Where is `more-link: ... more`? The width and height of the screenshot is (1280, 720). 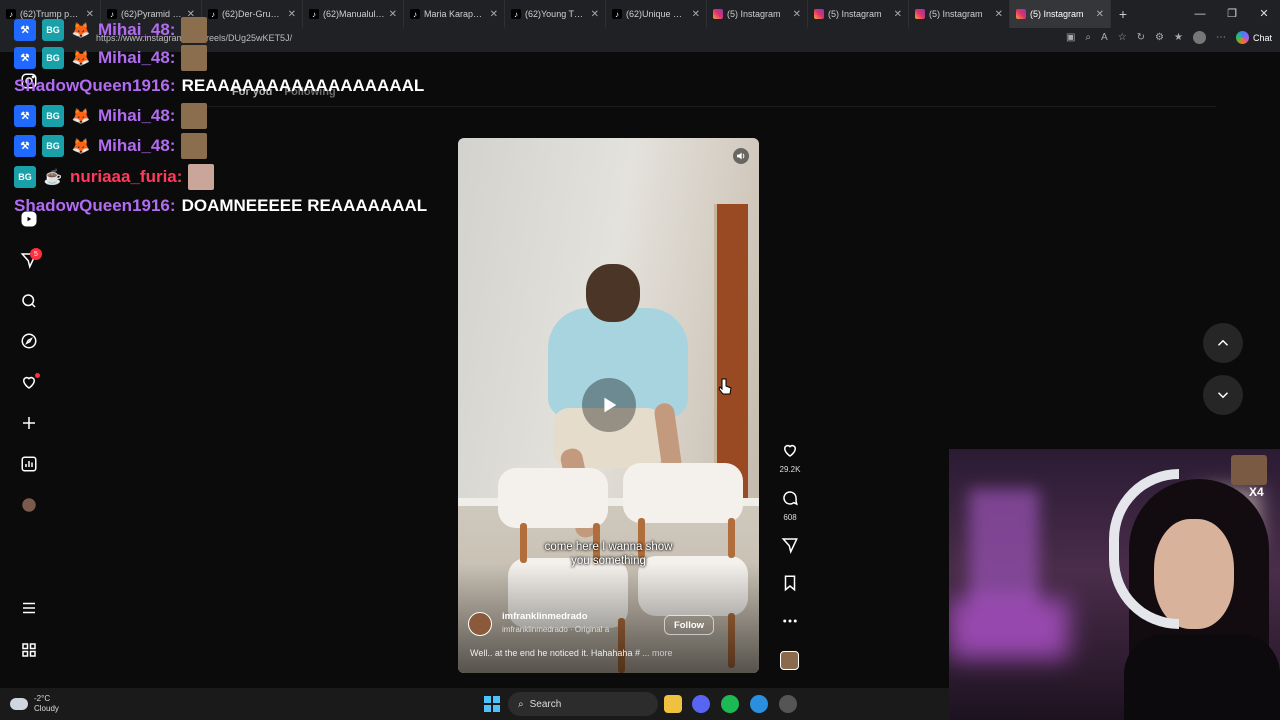
more-link: ... more is located at coordinates (657, 653).